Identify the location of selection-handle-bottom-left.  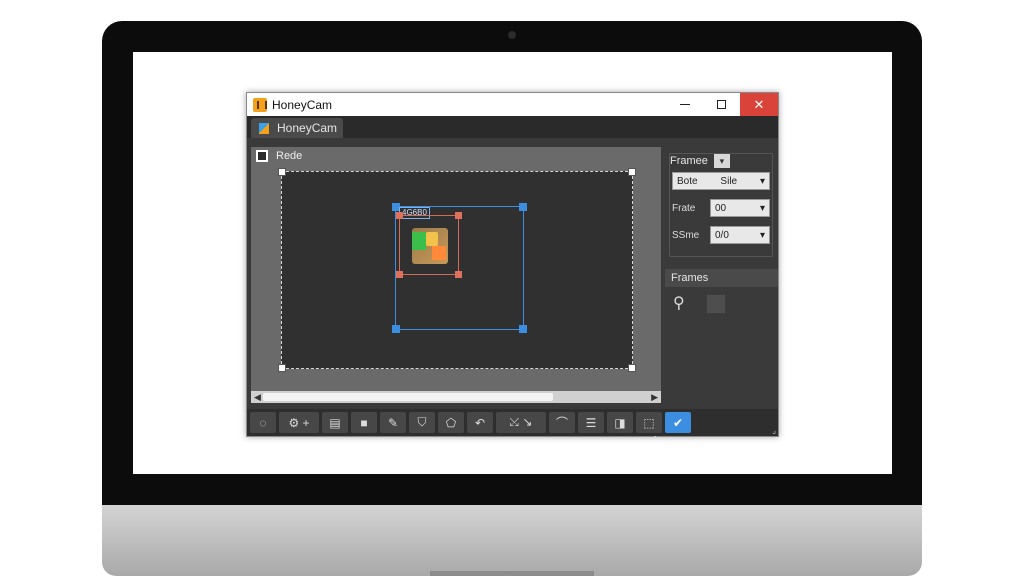
(396, 329).